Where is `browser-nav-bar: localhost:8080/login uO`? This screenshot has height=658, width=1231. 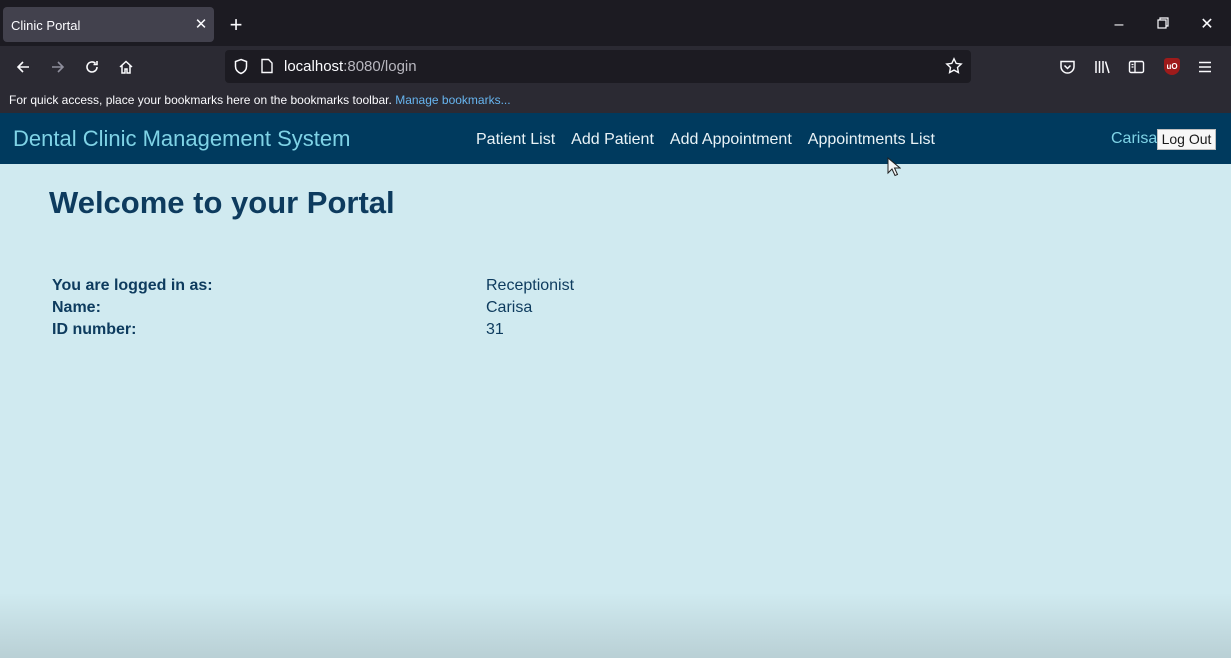
browser-nav-bar: localhost:8080/login uO is located at coordinates (615, 67).